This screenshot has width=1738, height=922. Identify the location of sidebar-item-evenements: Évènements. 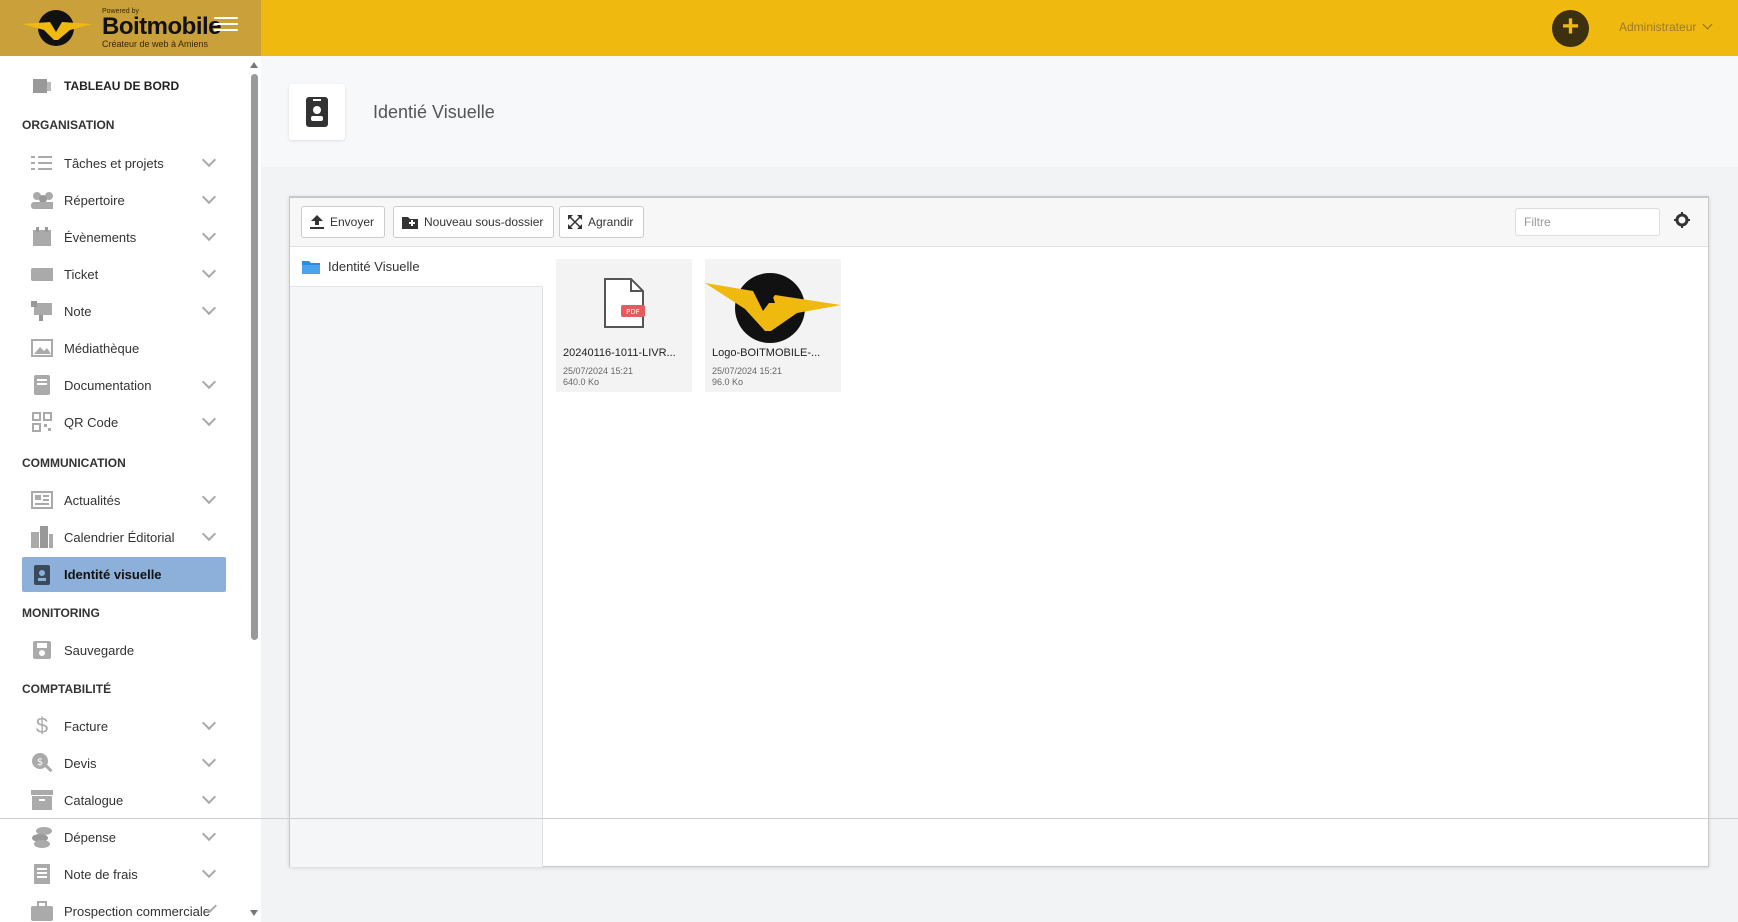
(124, 237).